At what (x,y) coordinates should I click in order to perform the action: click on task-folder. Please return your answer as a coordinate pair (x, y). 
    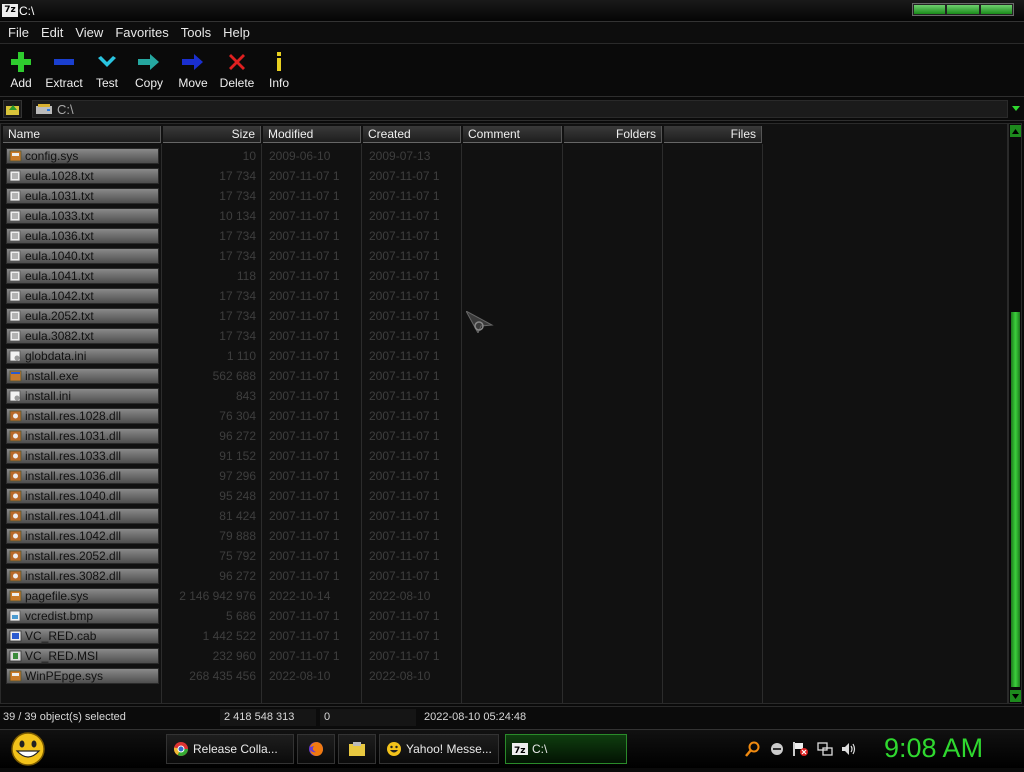
    Looking at the image, I should click on (357, 749).